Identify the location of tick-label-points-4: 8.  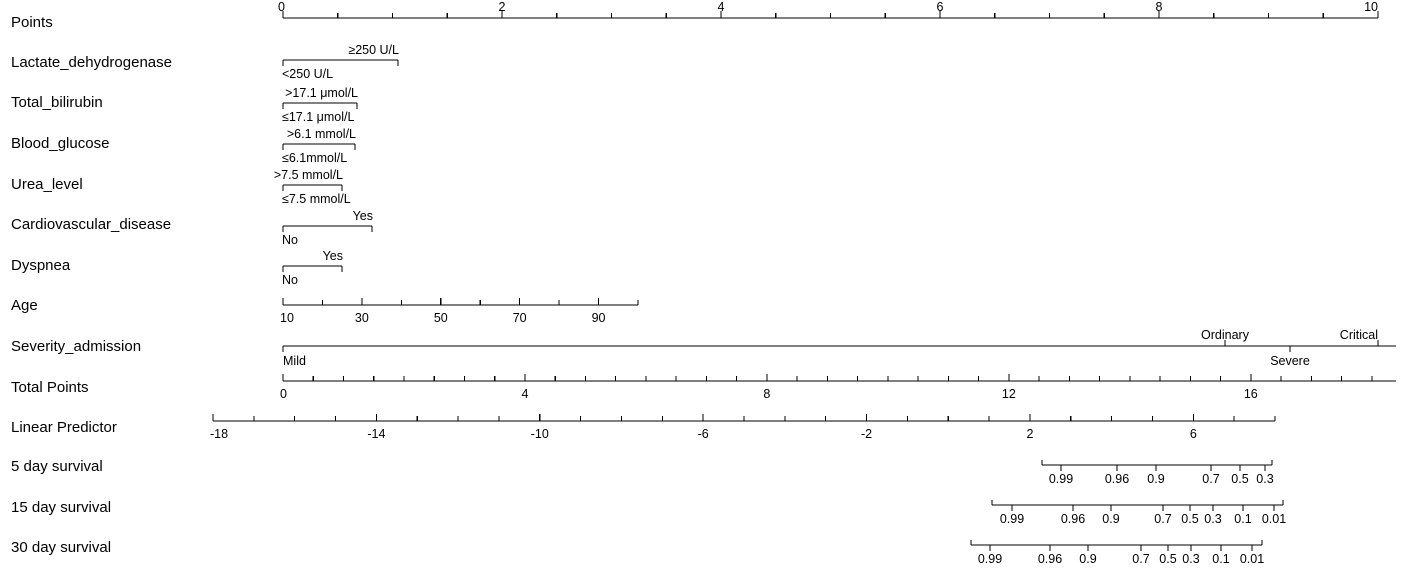
(1159, 7).